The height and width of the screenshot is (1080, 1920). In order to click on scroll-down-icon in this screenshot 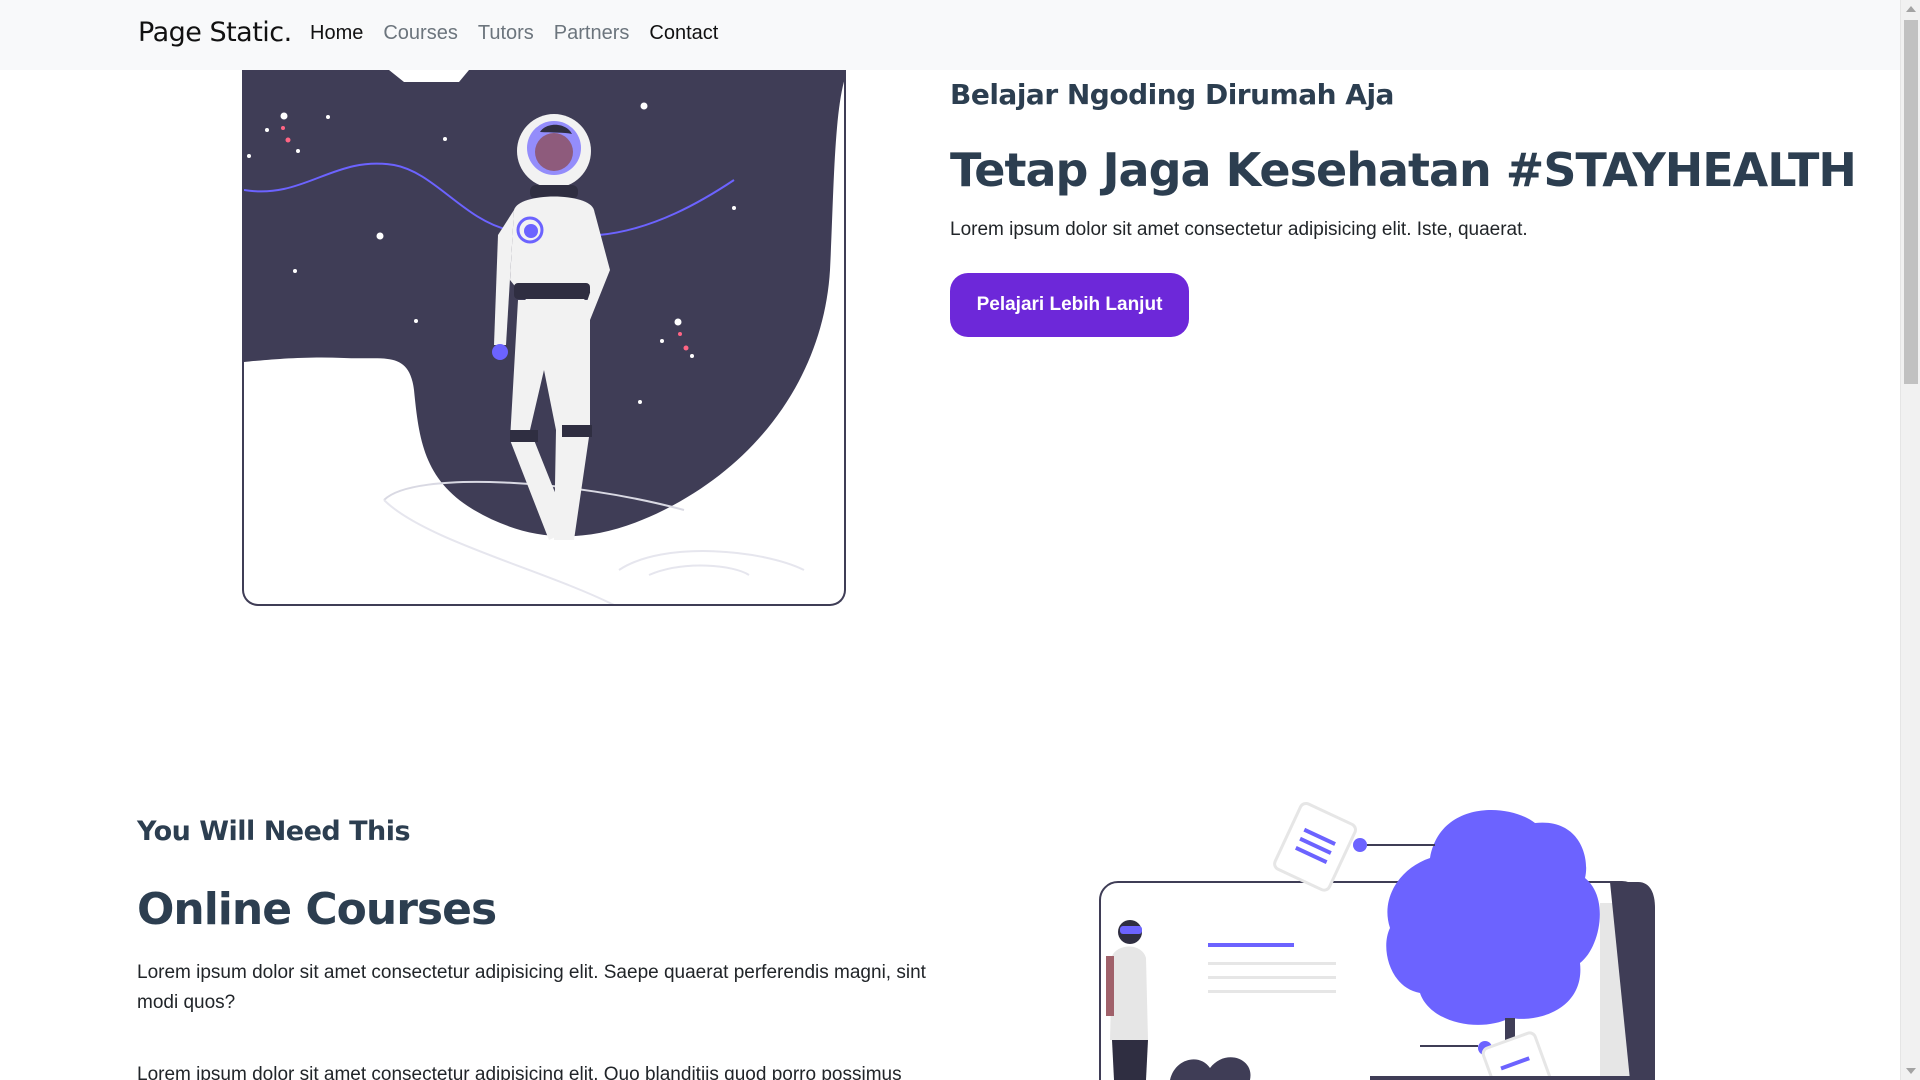, I will do `click(1911, 1071)`.